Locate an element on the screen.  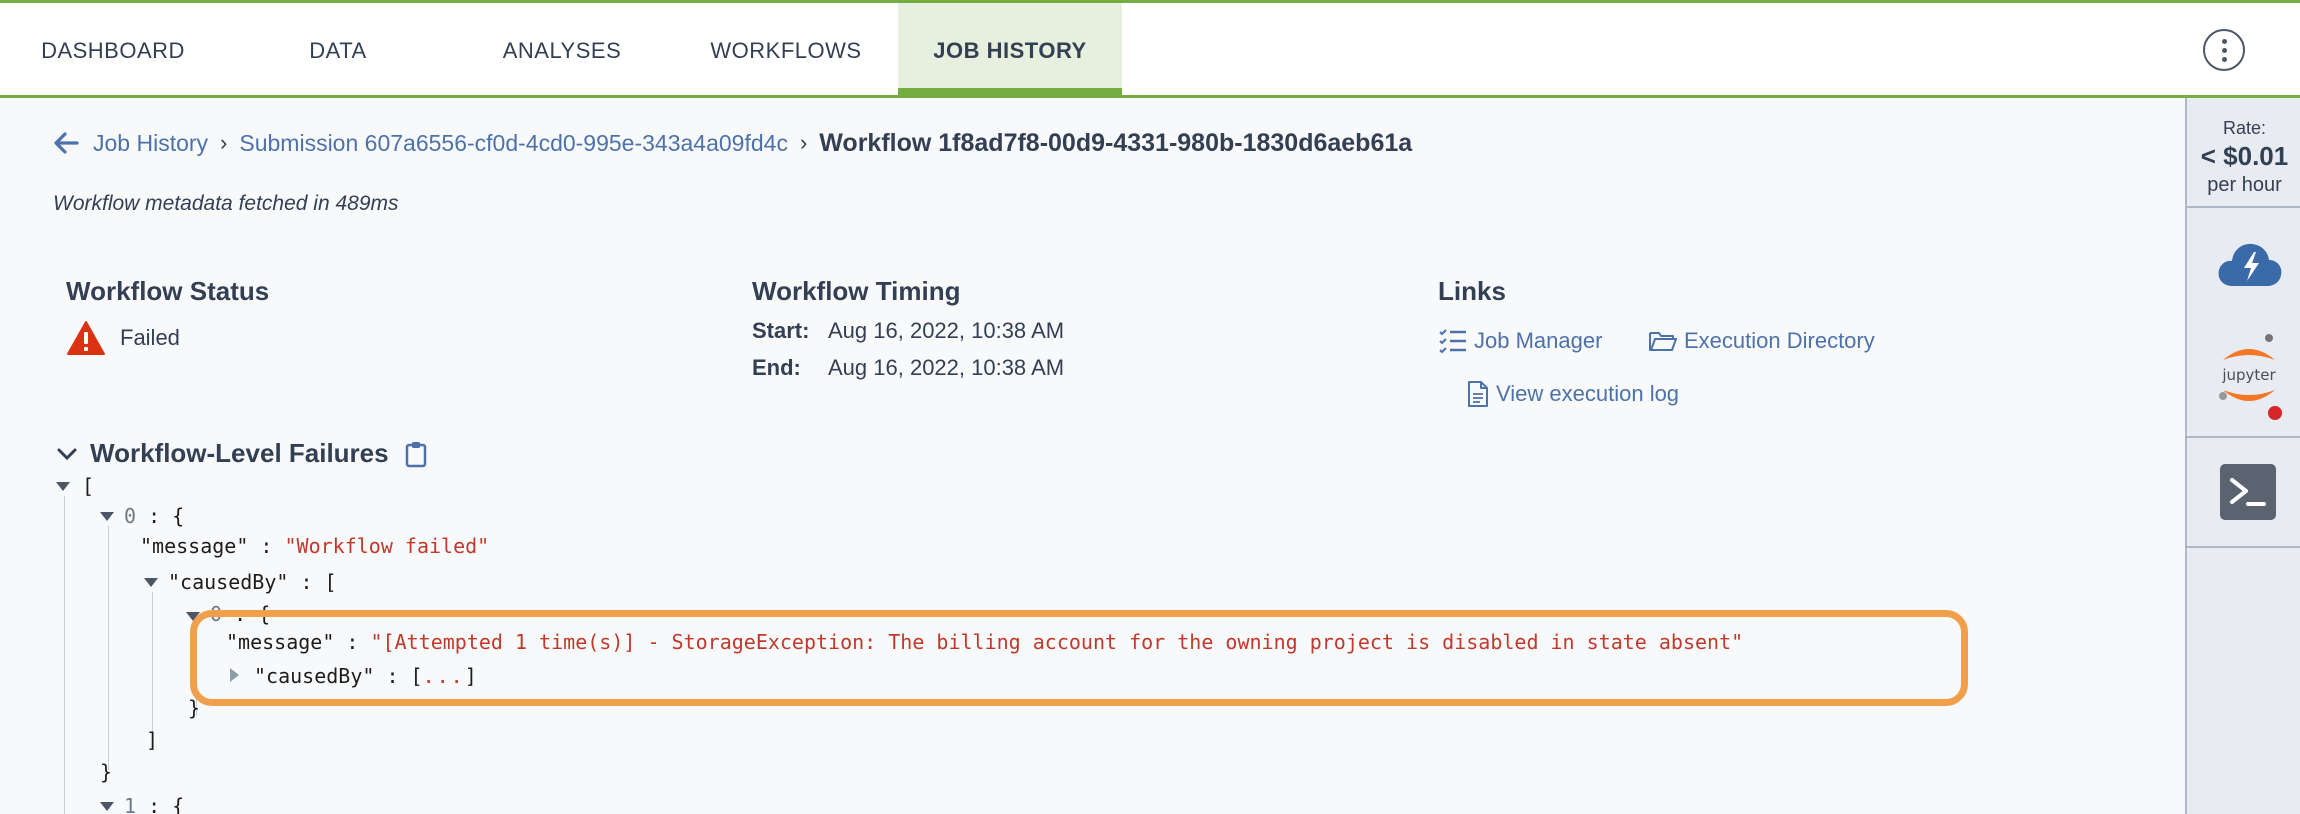
json-line: } is located at coordinates (106, 772).